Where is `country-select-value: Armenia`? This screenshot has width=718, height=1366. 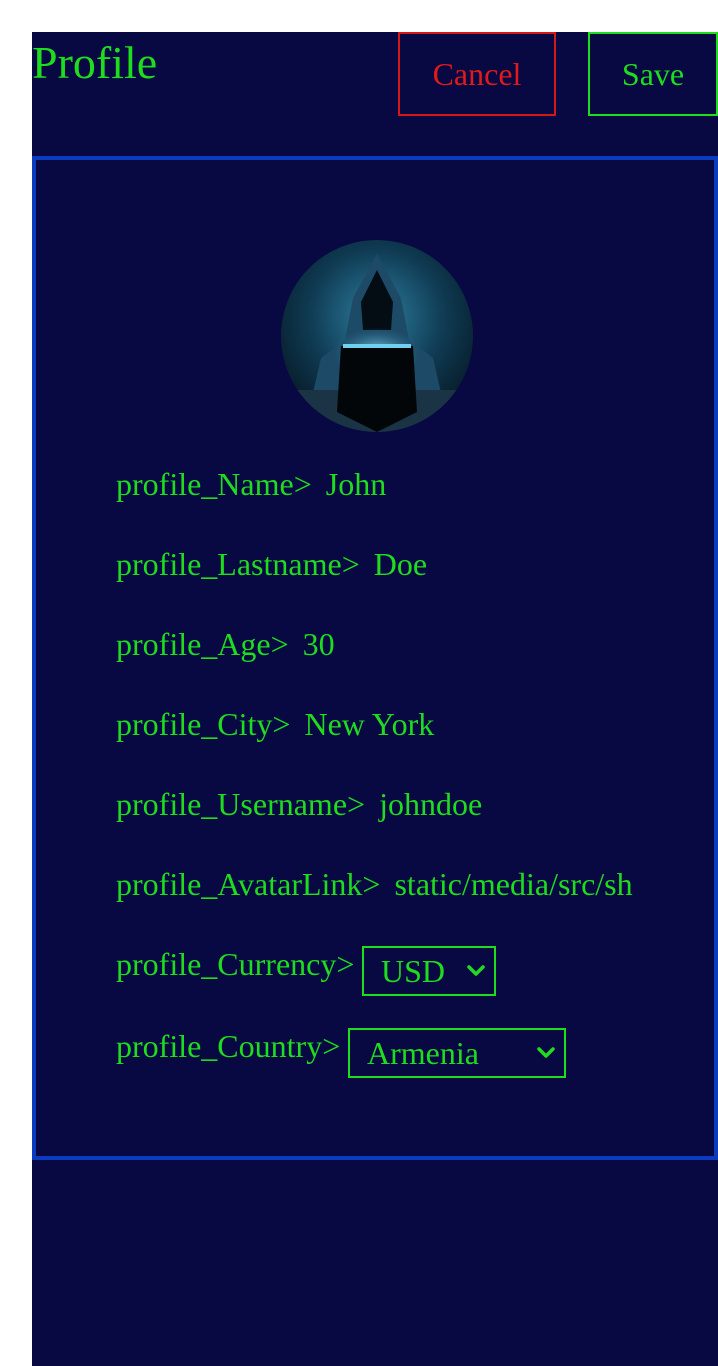
country-select-value: Armenia is located at coordinates (423, 1052).